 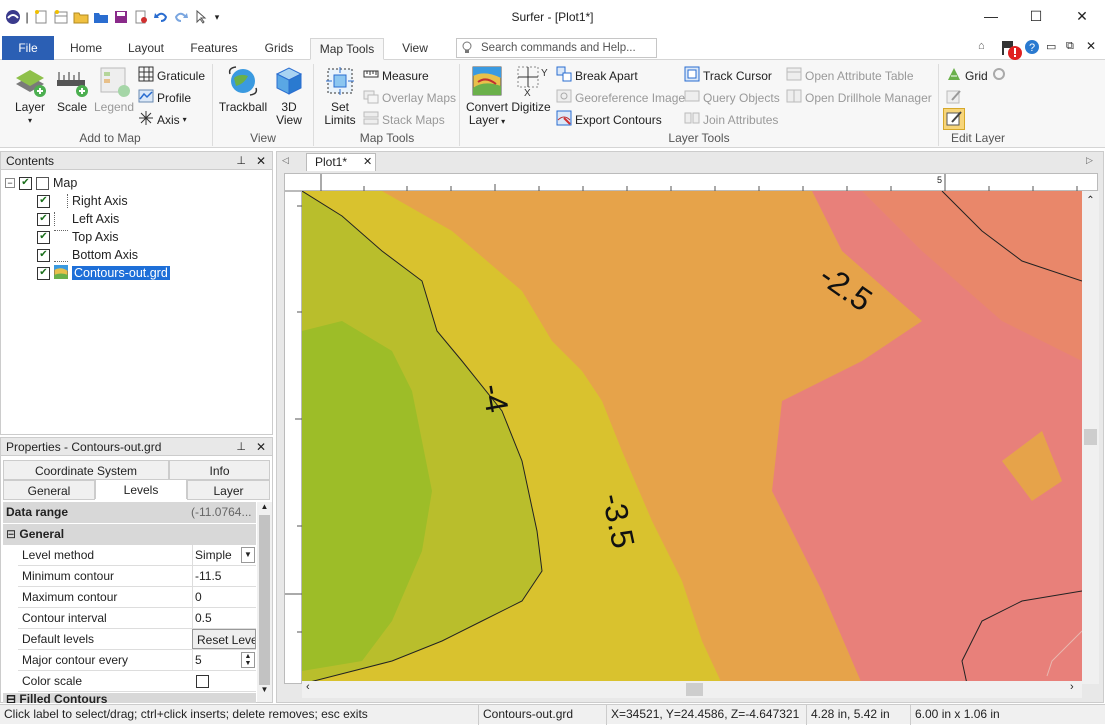 I want to click on set-limits-button: Set Limits, so click(x=340, y=95).